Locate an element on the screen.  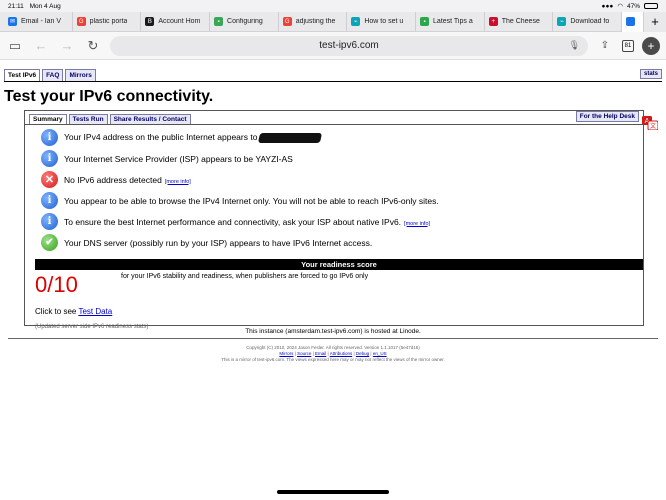
help-desk-tab: For the Help Desk is located at coordinates (607, 116).